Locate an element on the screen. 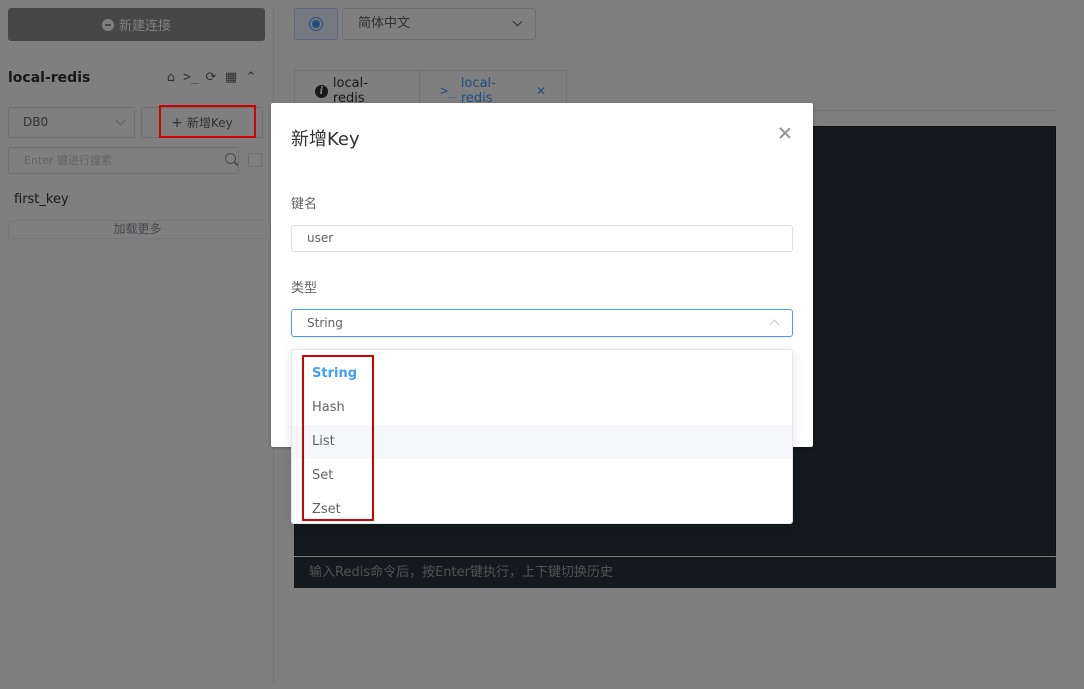 The height and width of the screenshot is (689, 1084). key-type-value: String is located at coordinates (325, 323).